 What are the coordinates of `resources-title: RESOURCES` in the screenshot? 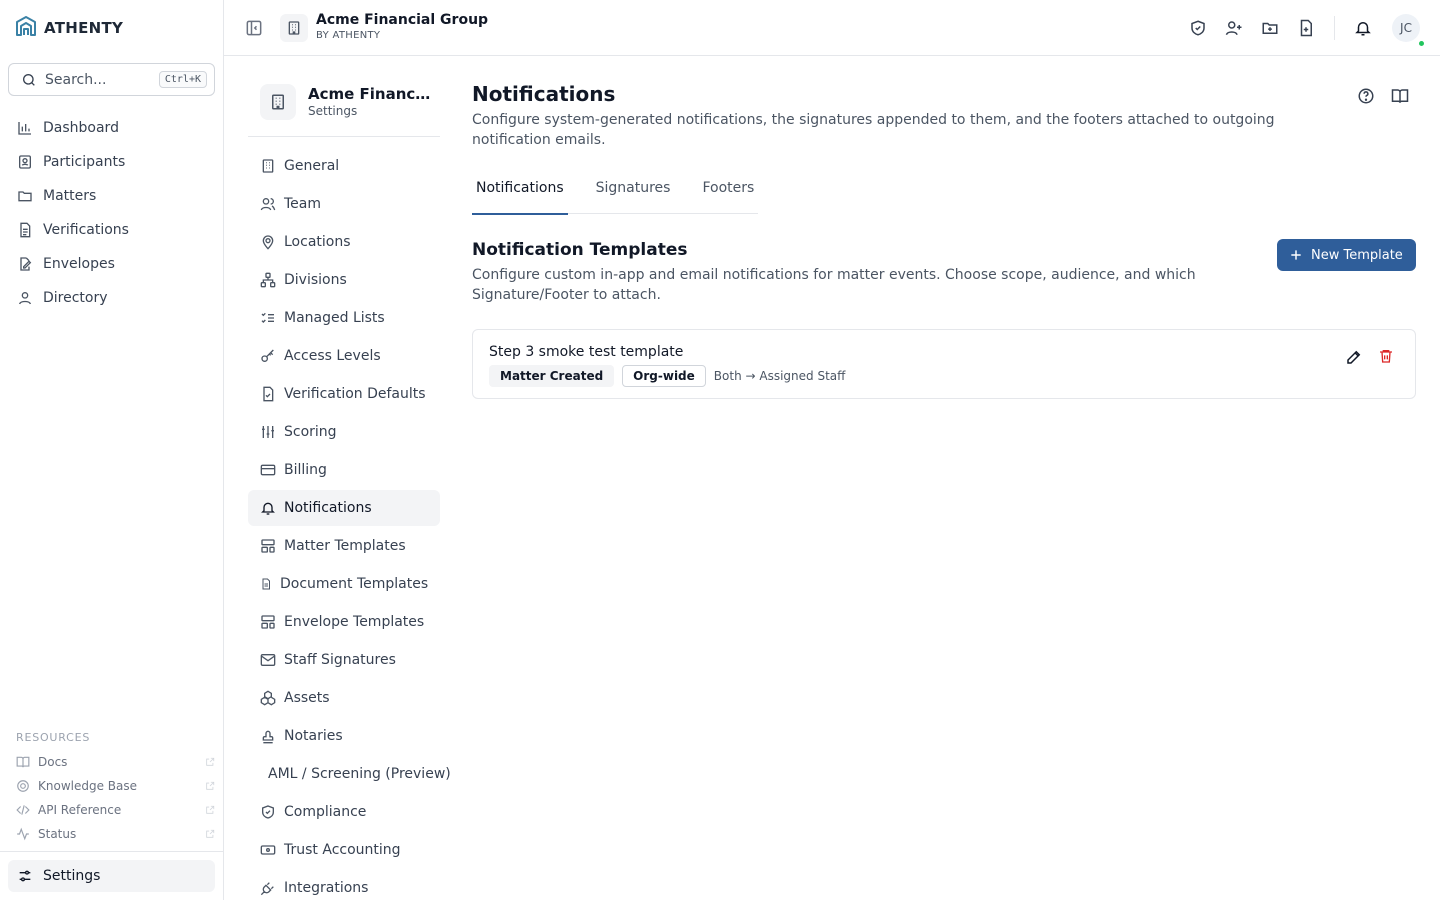 It's located at (53, 737).